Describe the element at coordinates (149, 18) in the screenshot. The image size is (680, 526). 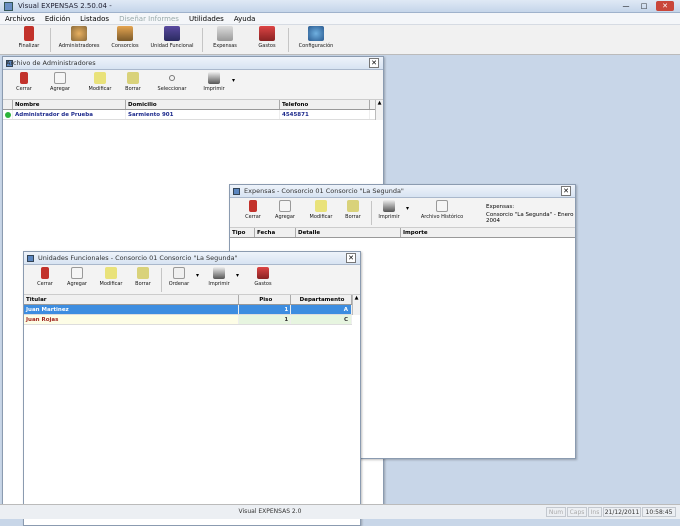
I see `menu-disenar-informes: Diseñar Informes` at that location.